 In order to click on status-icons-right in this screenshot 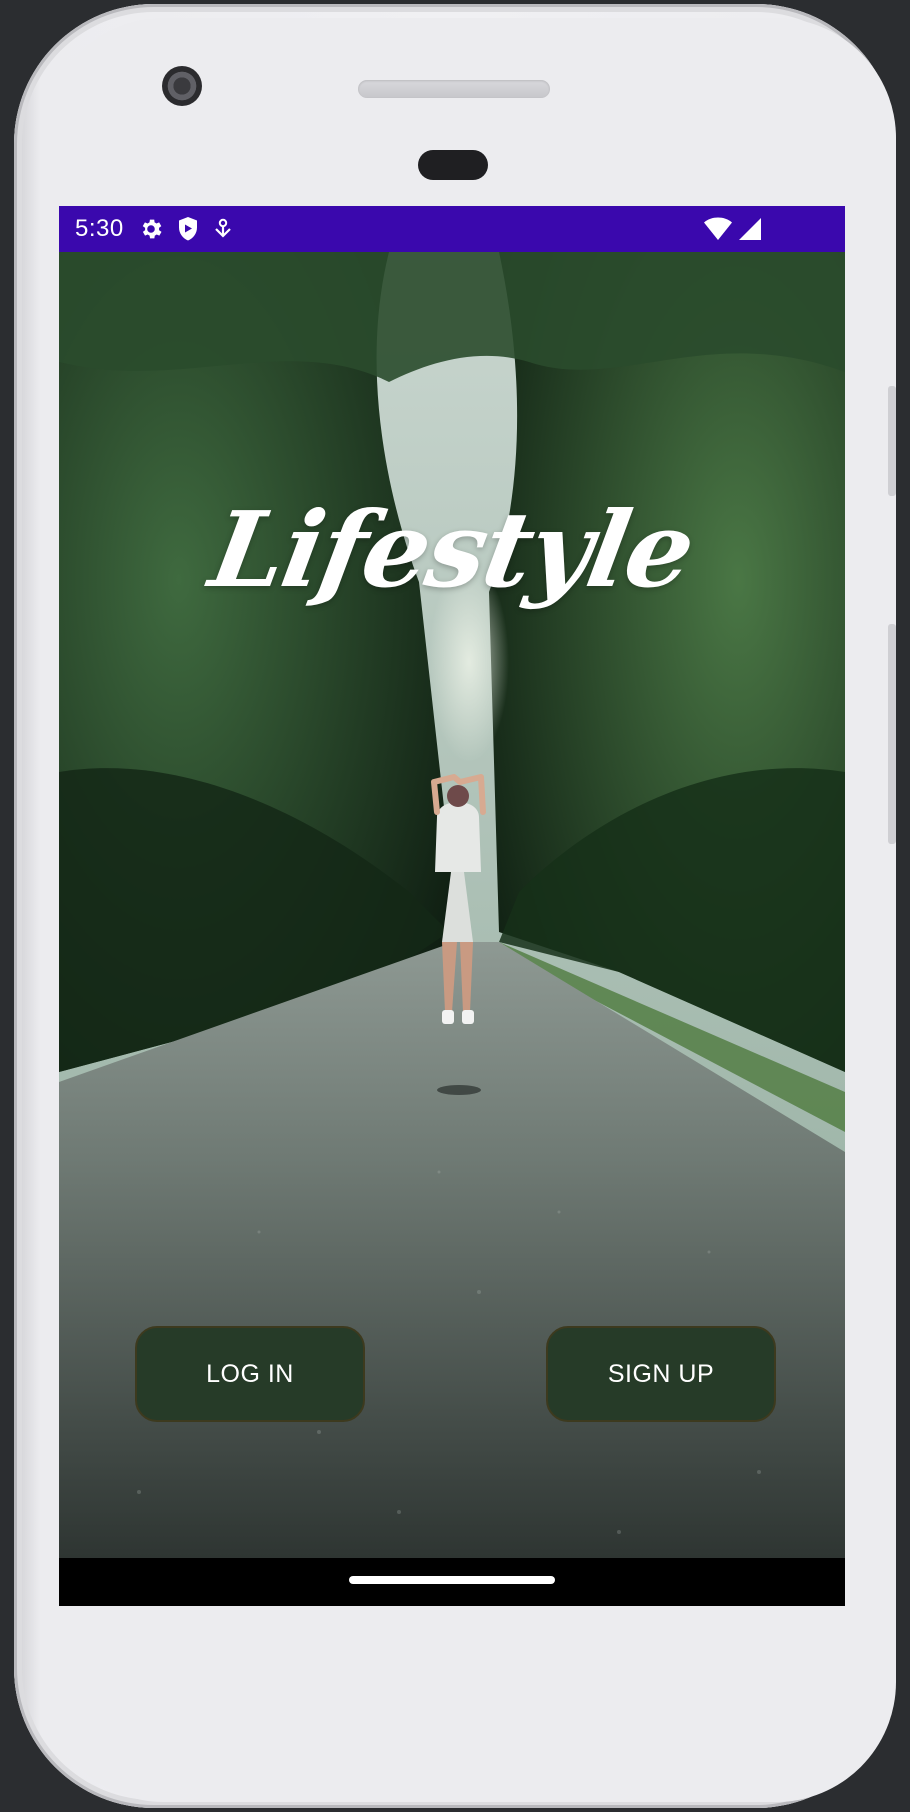, I will do `click(733, 229)`.